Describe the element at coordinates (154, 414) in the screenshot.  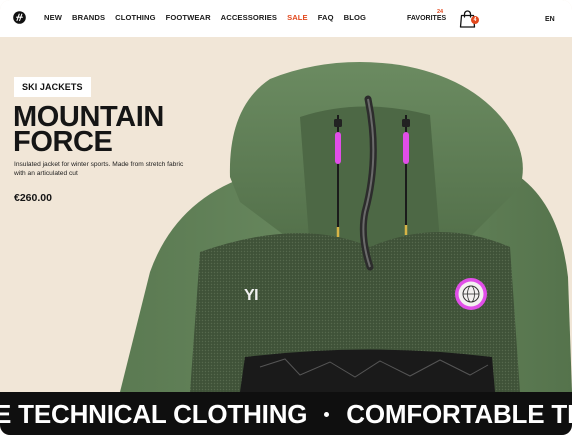
I see `ticker-item: E TECHNICAL CLOTHING` at that location.